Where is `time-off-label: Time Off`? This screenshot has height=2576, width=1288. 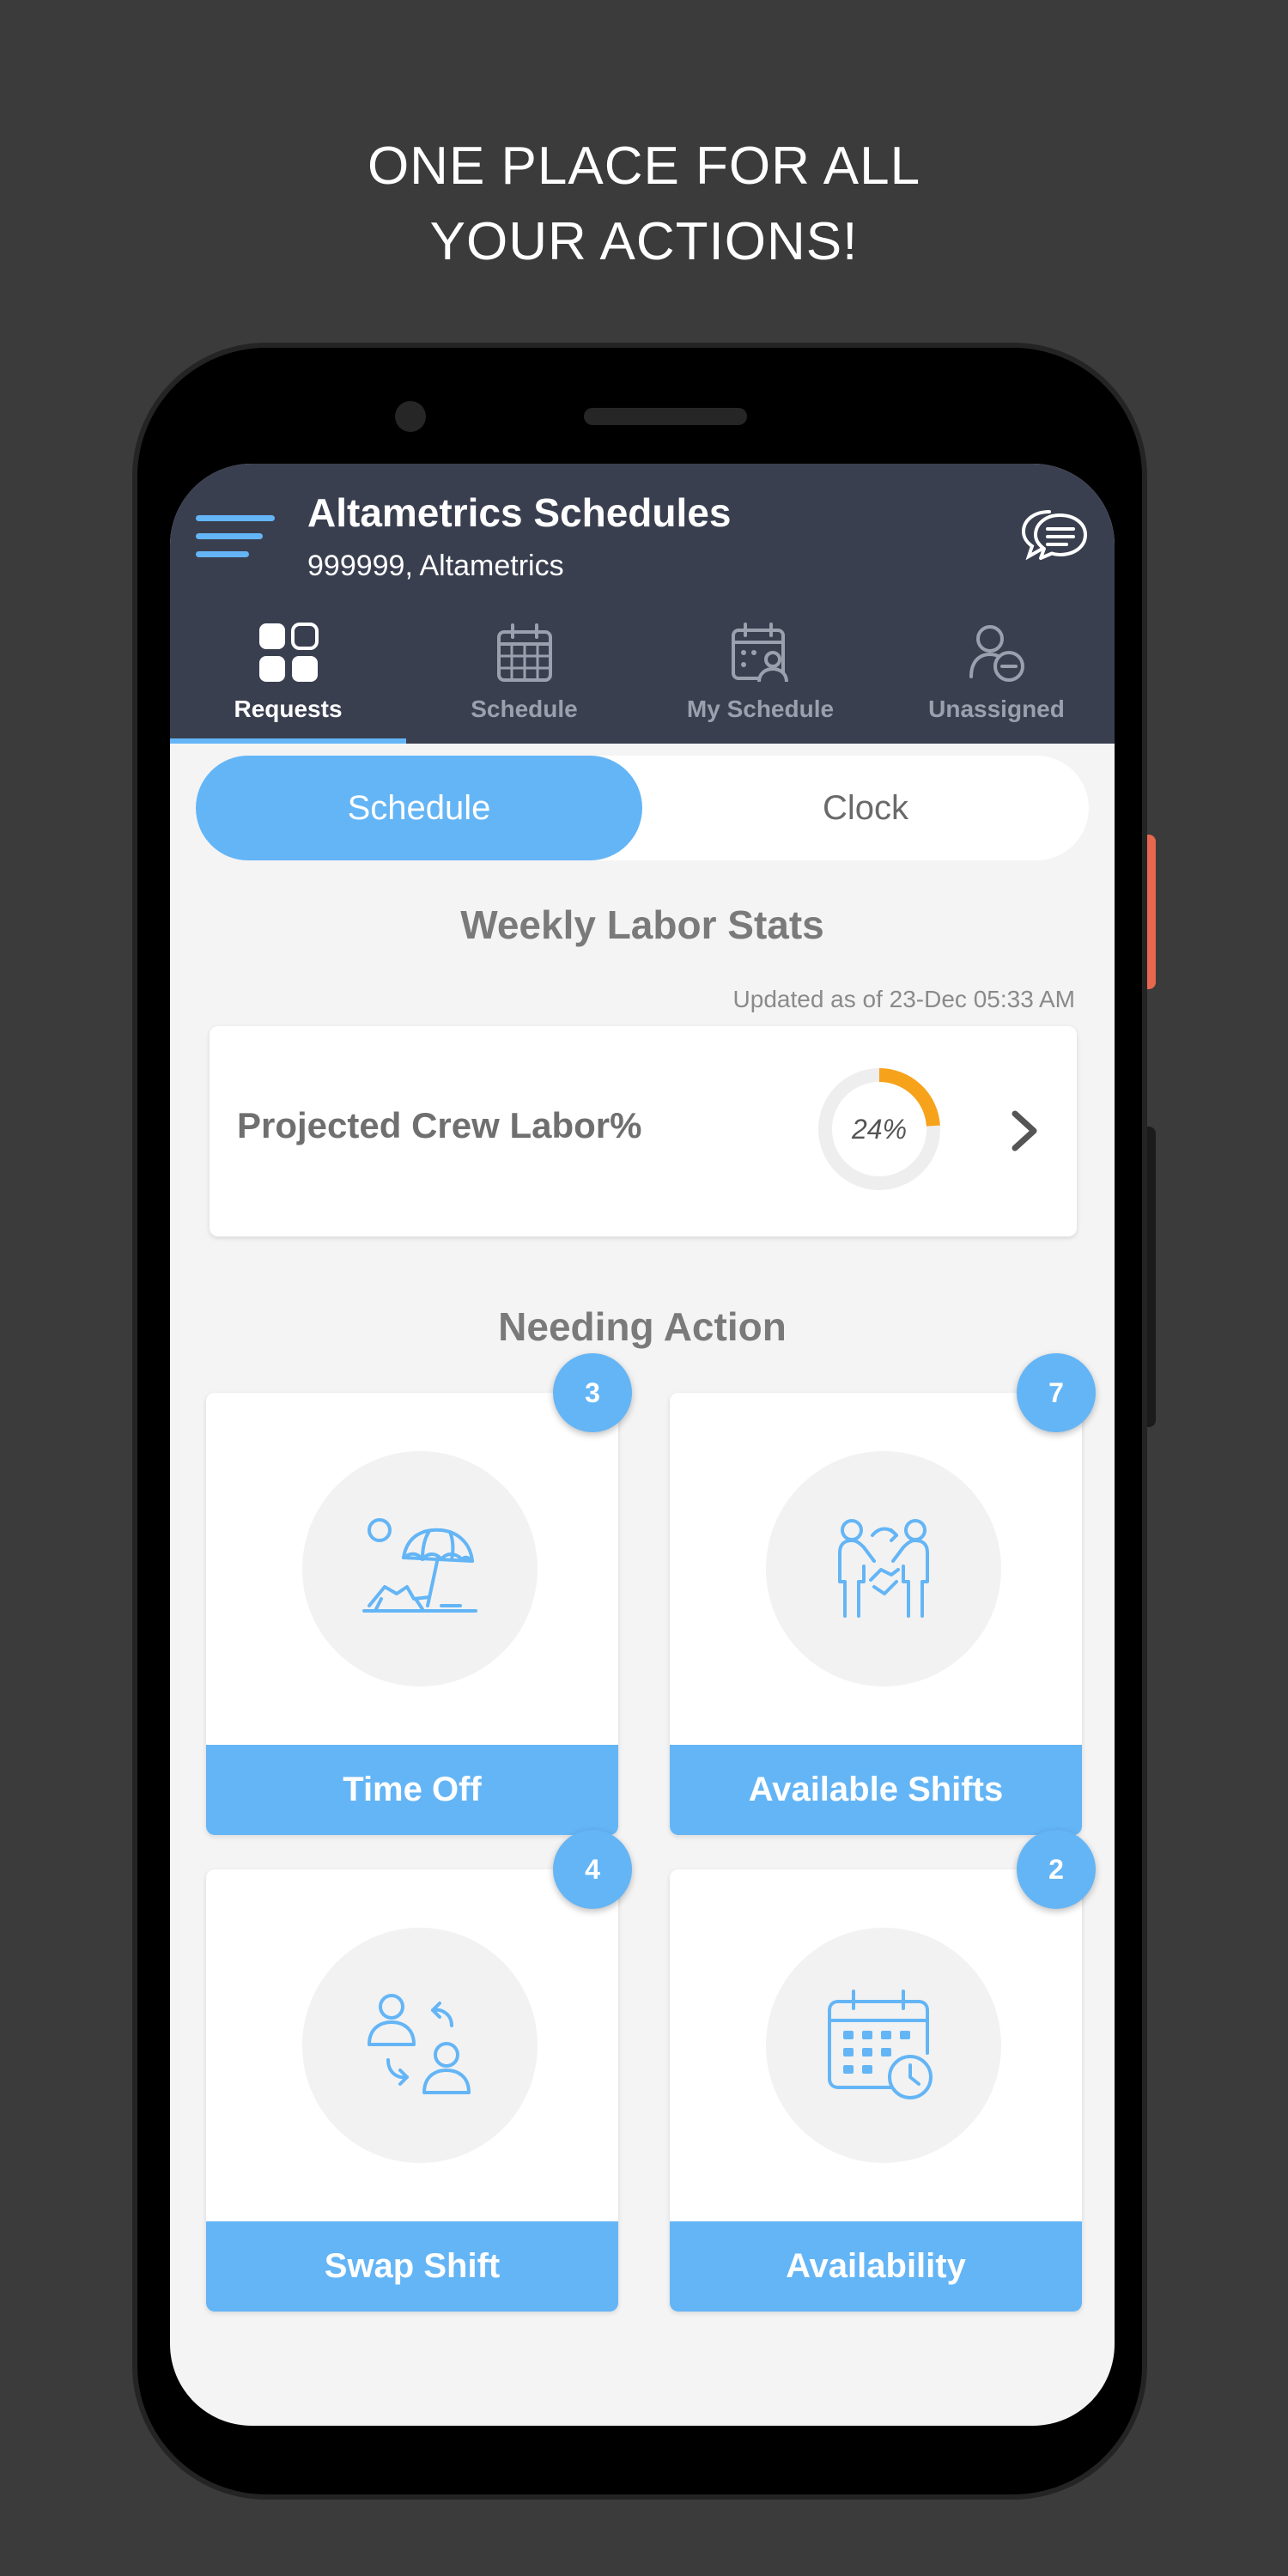
time-off-label: Time Off is located at coordinates (412, 1790).